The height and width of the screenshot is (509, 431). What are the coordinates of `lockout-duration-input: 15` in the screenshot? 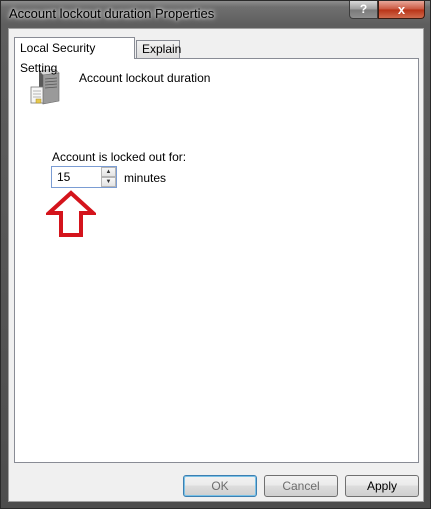 It's located at (77, 177).